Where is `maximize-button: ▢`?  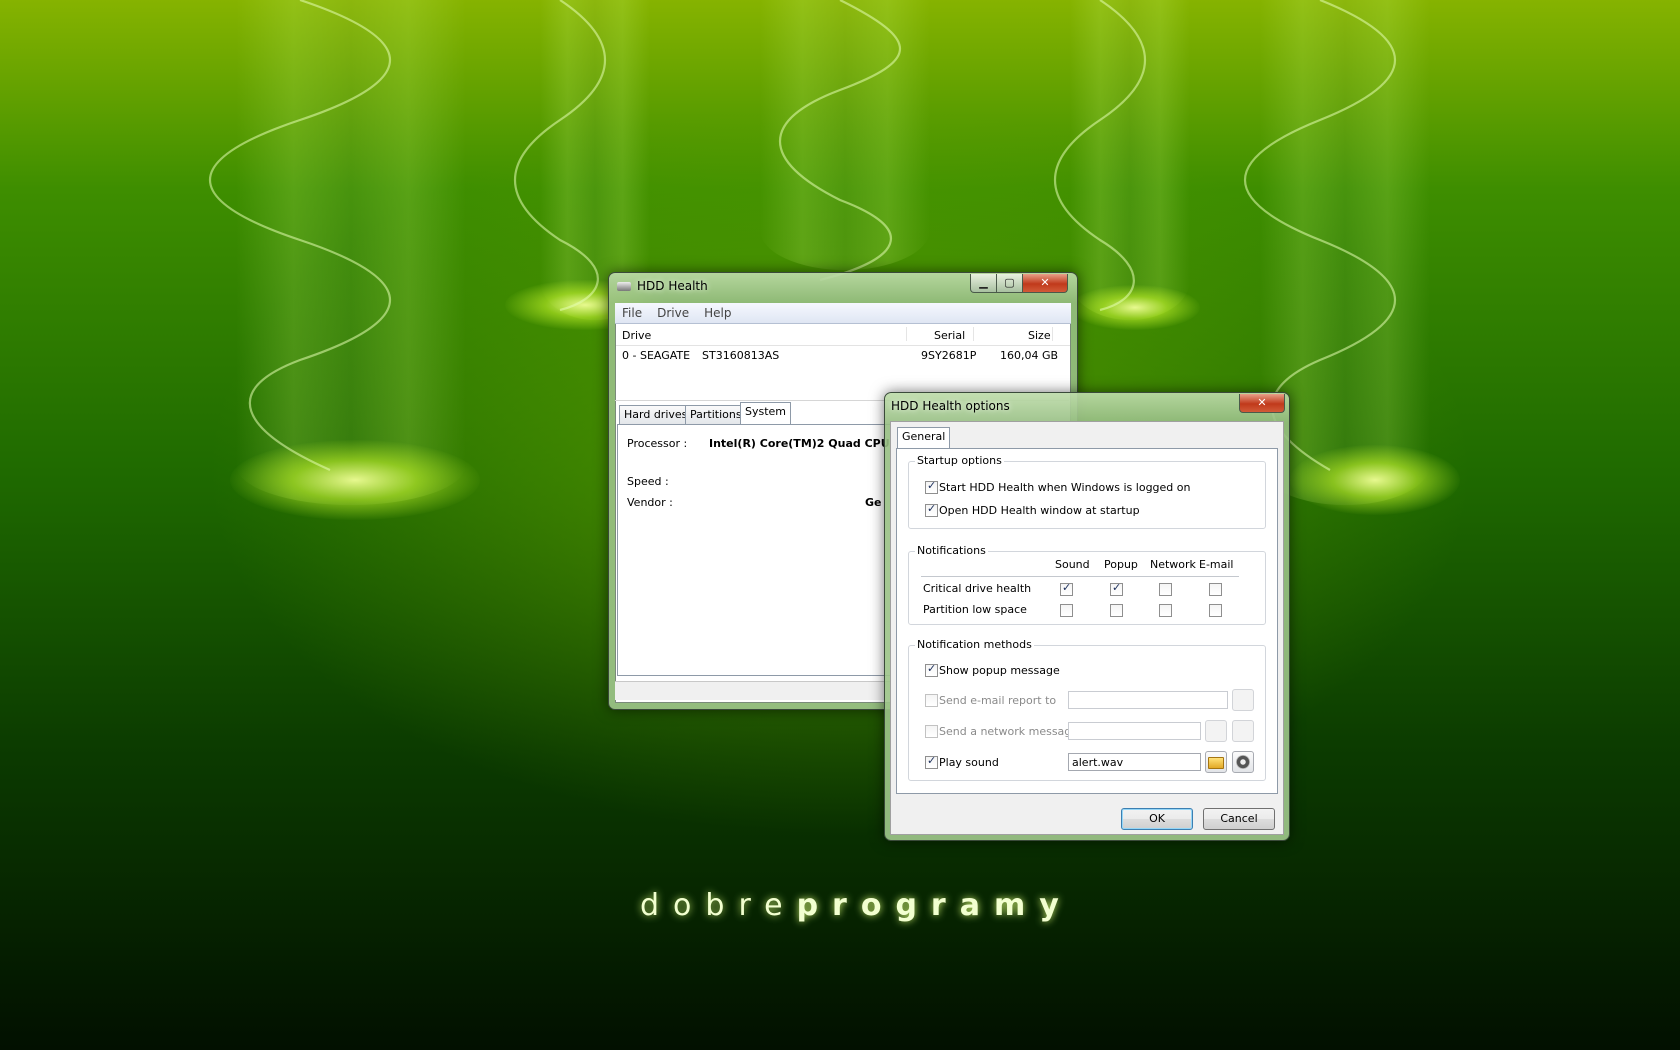
maximize-button: ▢ is located at coordinates (1009, 283).